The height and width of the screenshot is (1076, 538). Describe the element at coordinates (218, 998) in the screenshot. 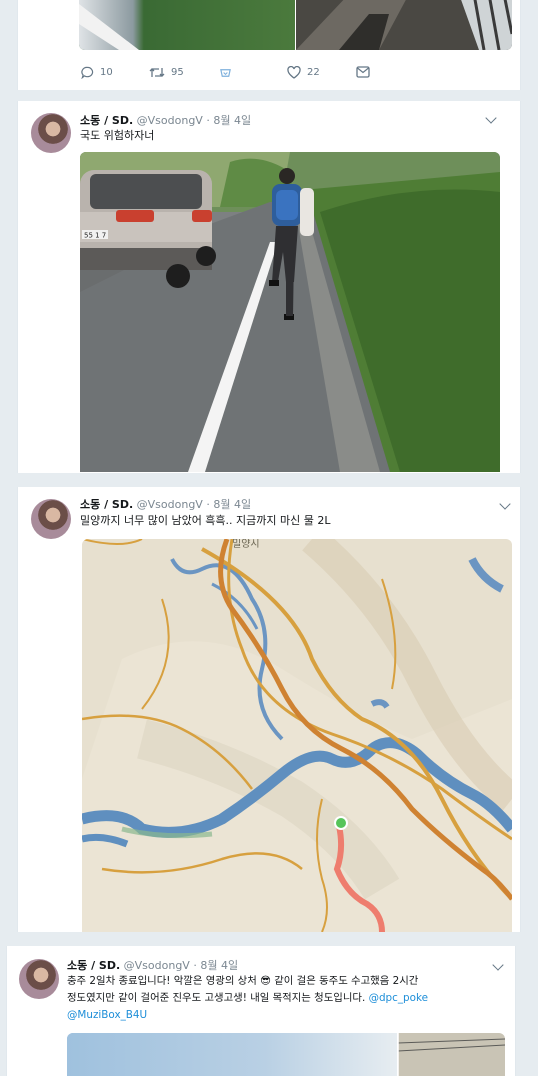

I see `tweet-4-line-2-text: 정도였지만 같이 걸어준 진우도 고생고생! 내일 목적지는 청도입니다.` at that location.